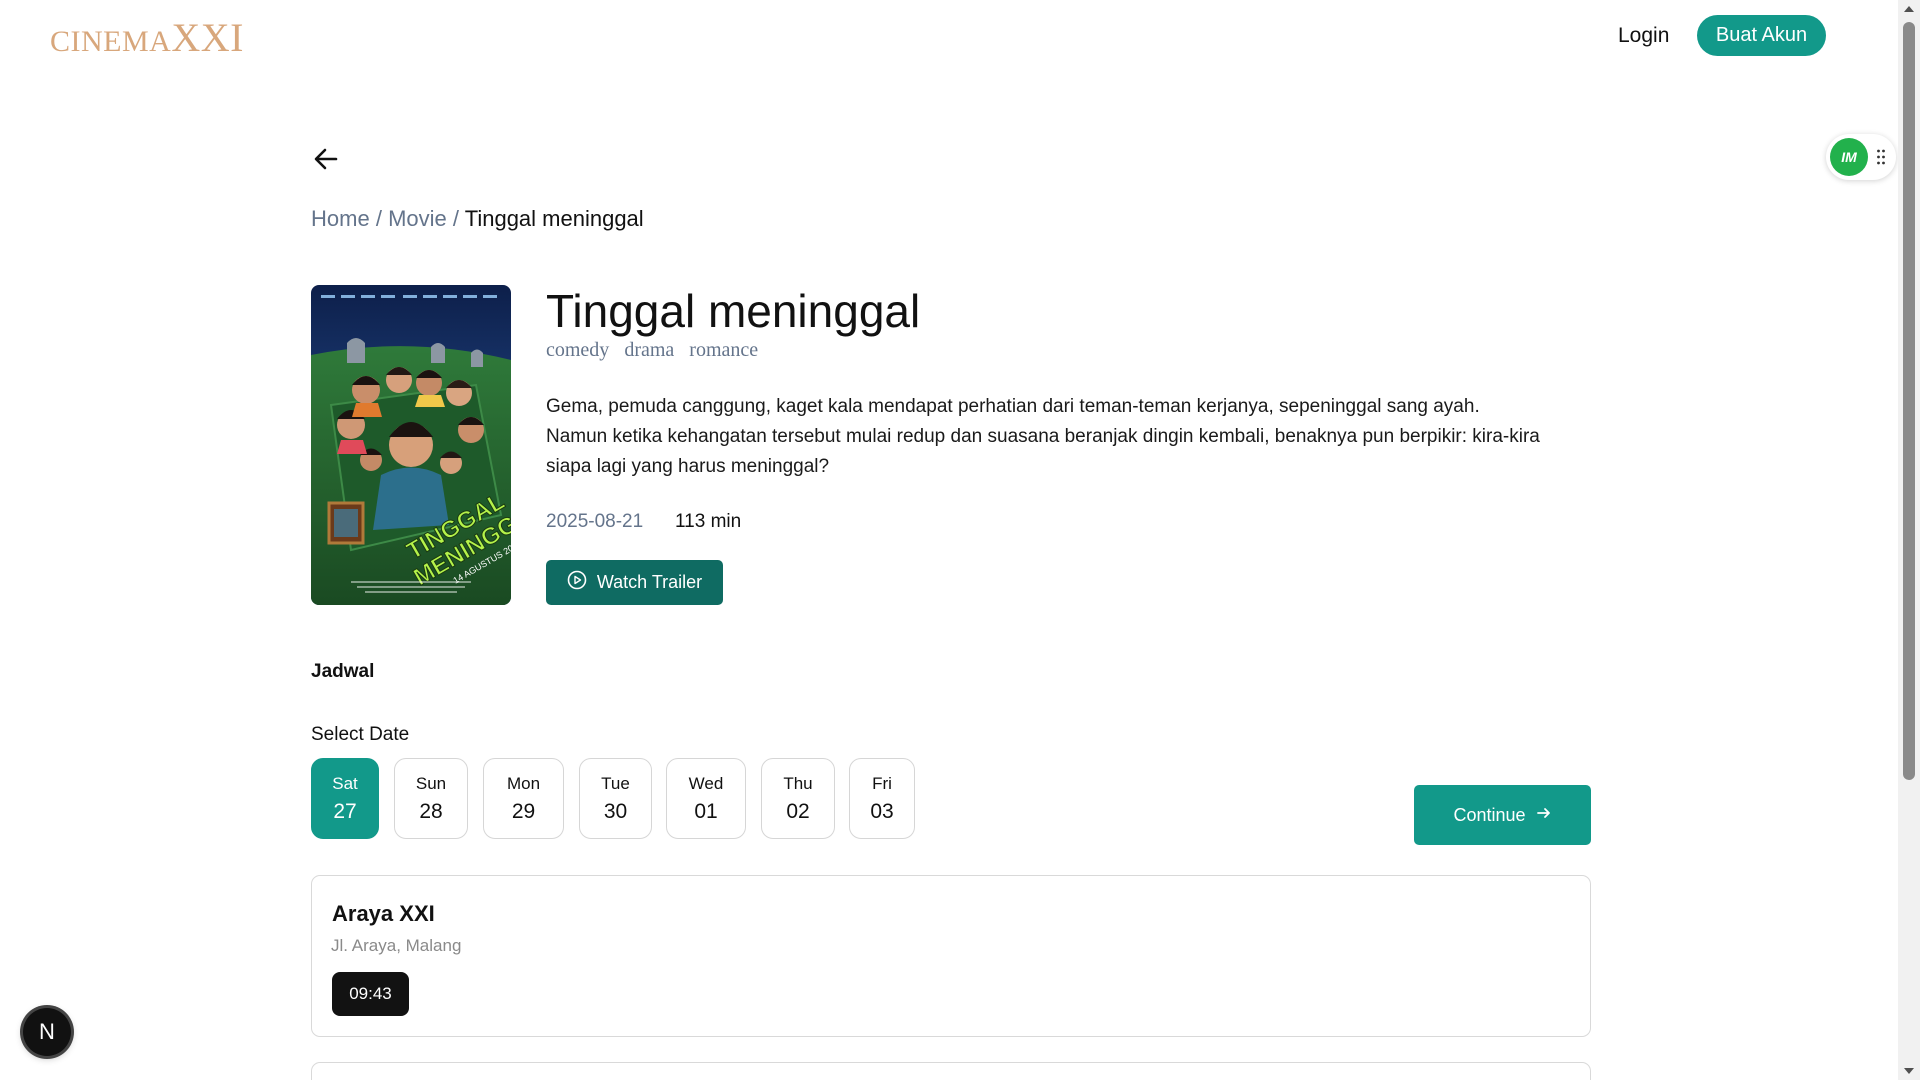 This screenshot has width=1920, height=1080. I want to click on date-option-thu: Thu 02, so click(798, 798).